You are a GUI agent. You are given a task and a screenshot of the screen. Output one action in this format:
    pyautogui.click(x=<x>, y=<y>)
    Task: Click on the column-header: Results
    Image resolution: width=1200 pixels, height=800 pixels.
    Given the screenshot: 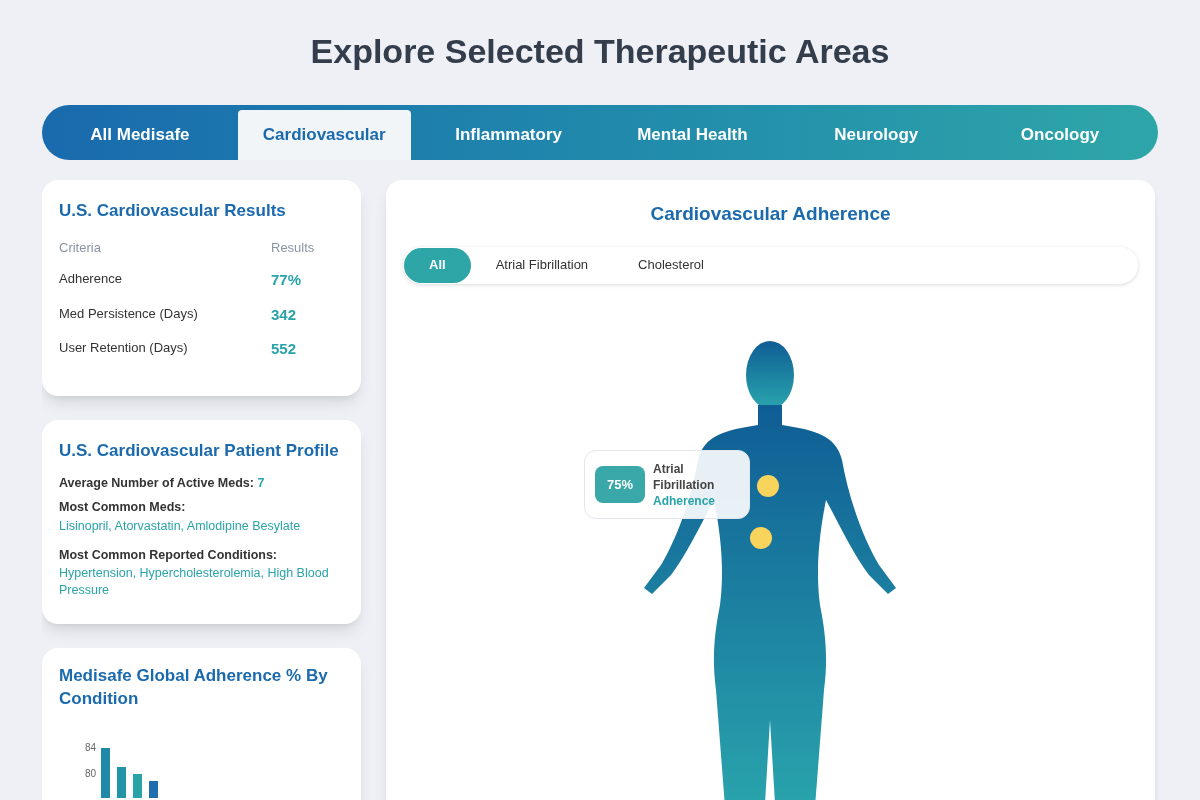 What is the action you would take?
    pyautogui.click(x=293, y=247)
    